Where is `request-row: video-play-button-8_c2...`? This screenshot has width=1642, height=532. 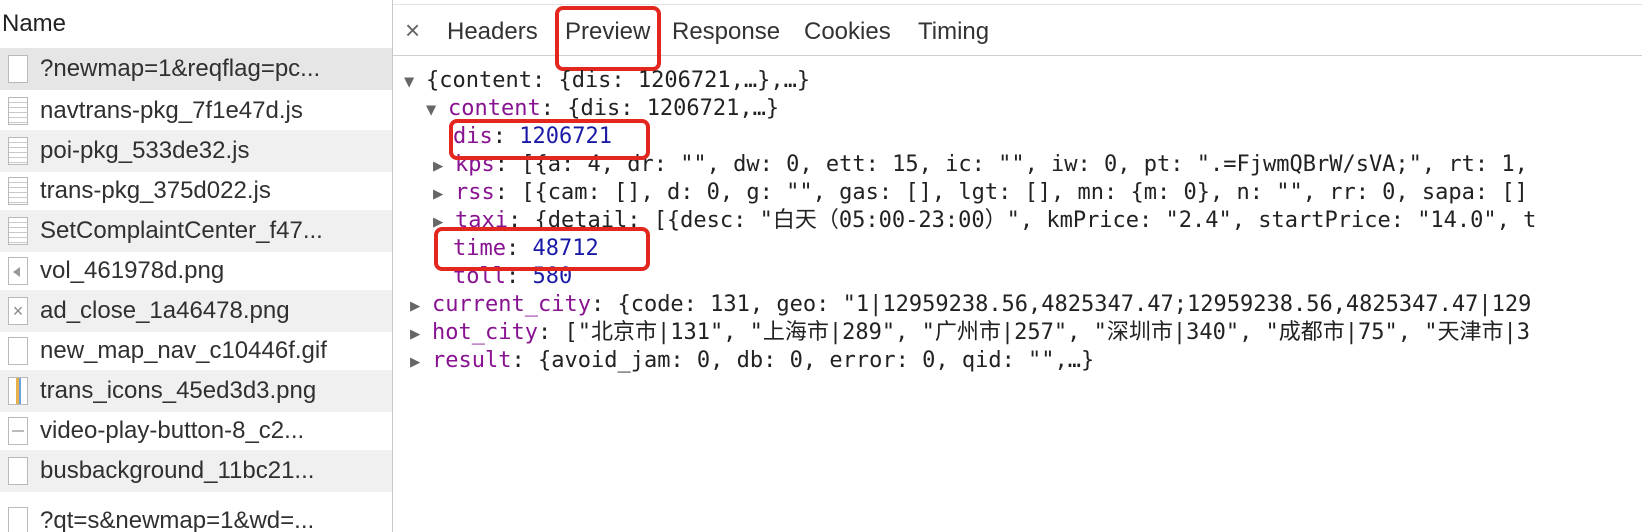
request-row: video-play-button-8_c2... is located at coordinates (196, 431).